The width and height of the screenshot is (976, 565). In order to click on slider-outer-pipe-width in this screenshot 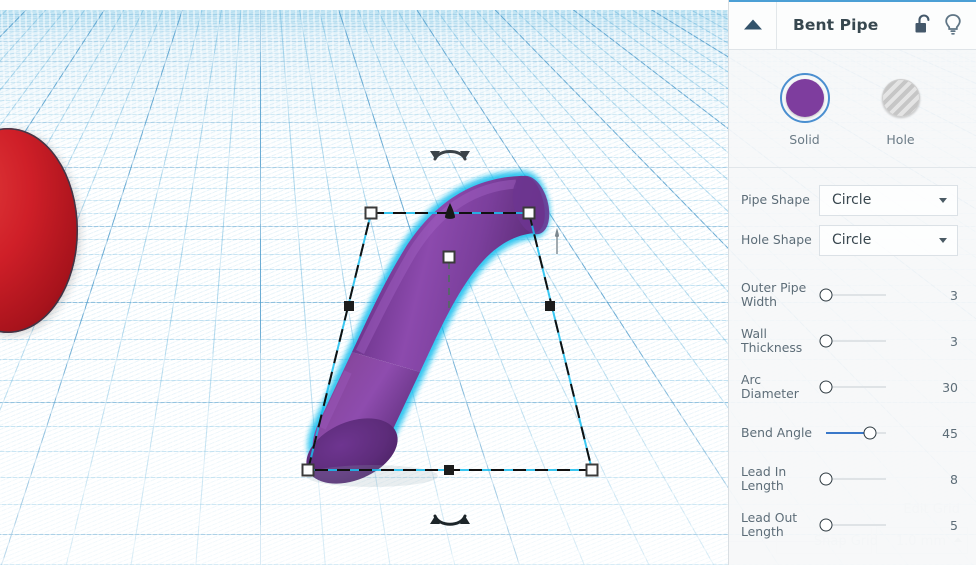, I will do `click(871, 295)`.